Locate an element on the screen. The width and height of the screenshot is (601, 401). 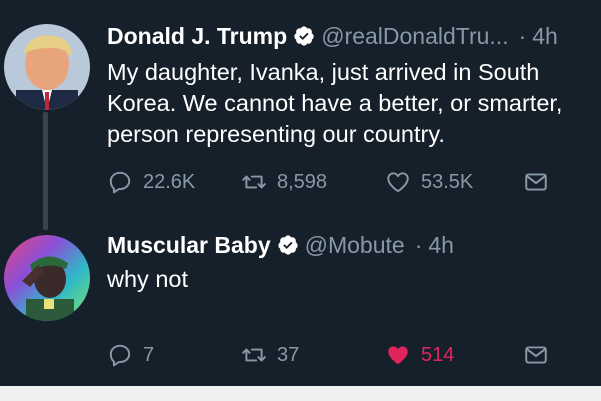
reply-count: 22.6K is located at coordinates (169, 181).